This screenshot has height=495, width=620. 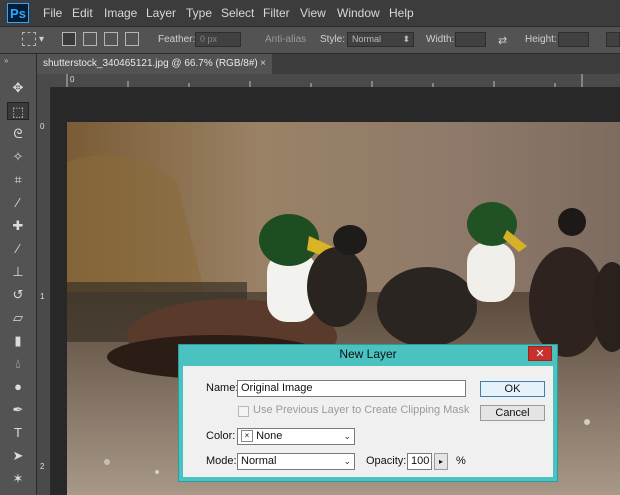 What do you see at coordinates (52, 13) in the screenshot?
I see `menu-file: File` at bounding box center [52, 13].